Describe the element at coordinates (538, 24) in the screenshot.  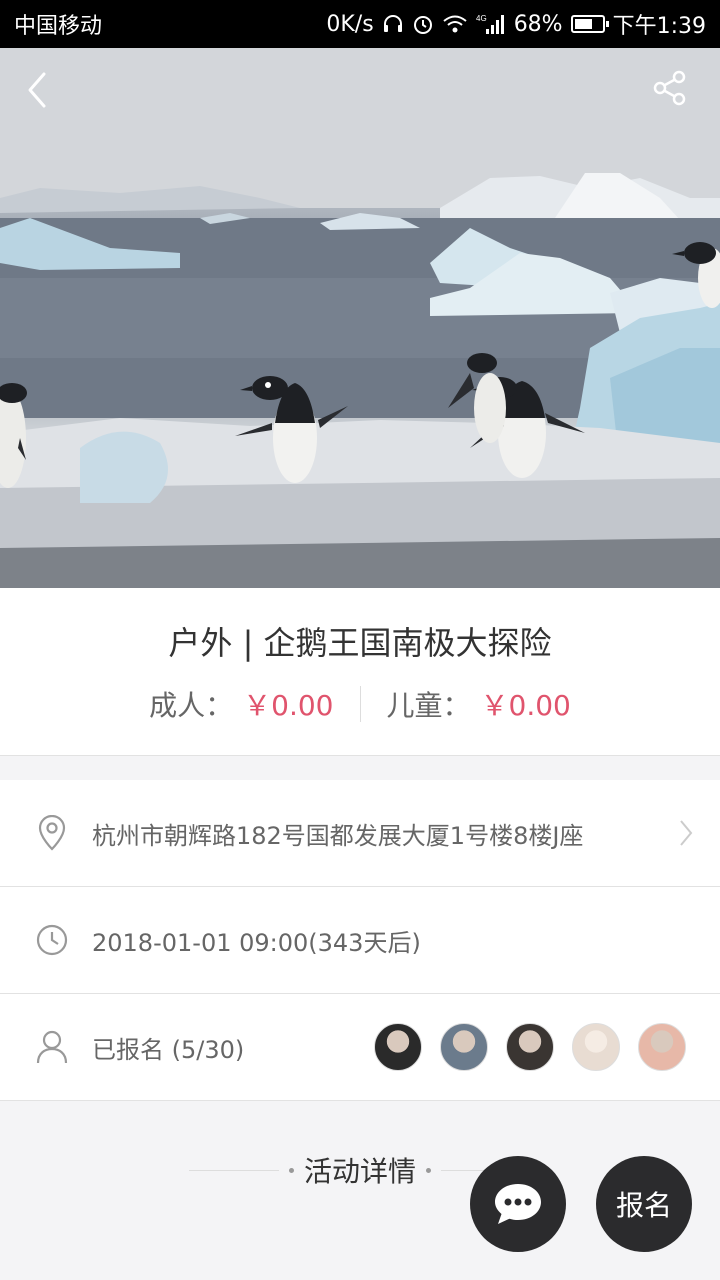
I see `battery-percent: 68%` at that location.